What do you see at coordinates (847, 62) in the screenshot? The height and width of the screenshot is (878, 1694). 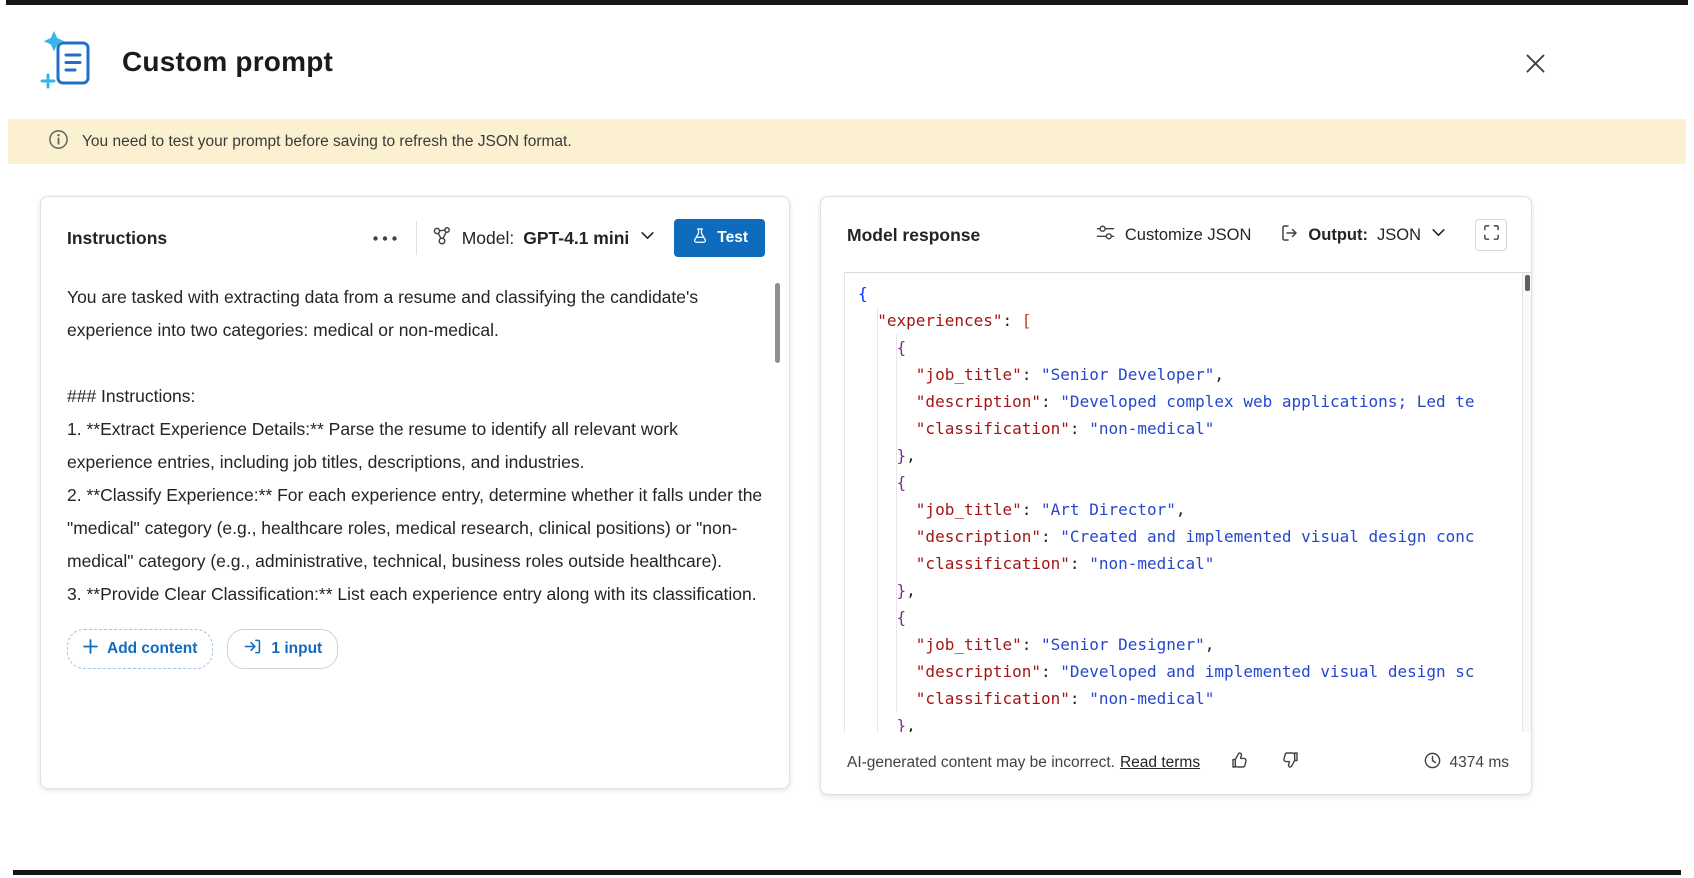 I see `dialog-header: Custom prompt` at bounding box center [847, 62].